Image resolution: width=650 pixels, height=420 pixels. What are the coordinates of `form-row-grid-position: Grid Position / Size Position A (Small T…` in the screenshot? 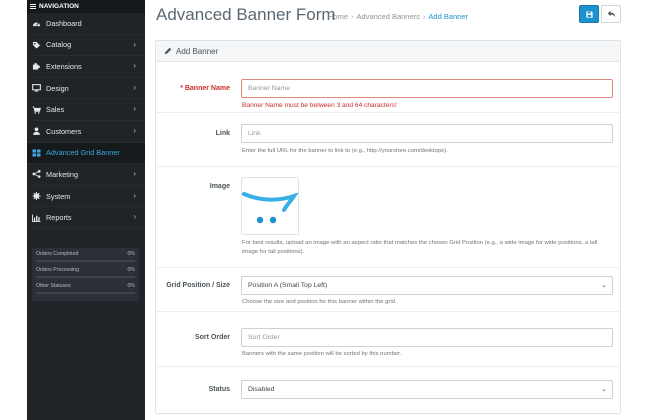 It's located at (389, 290).